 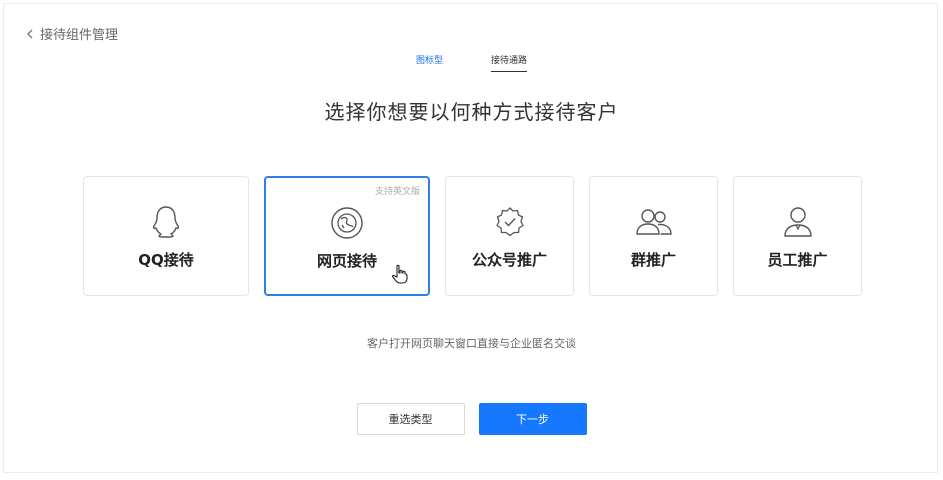 What do you see at coordinates (509, 260) in the screenshot?
I see `card-label: 公众号推广` at bounding box center [509, 260].